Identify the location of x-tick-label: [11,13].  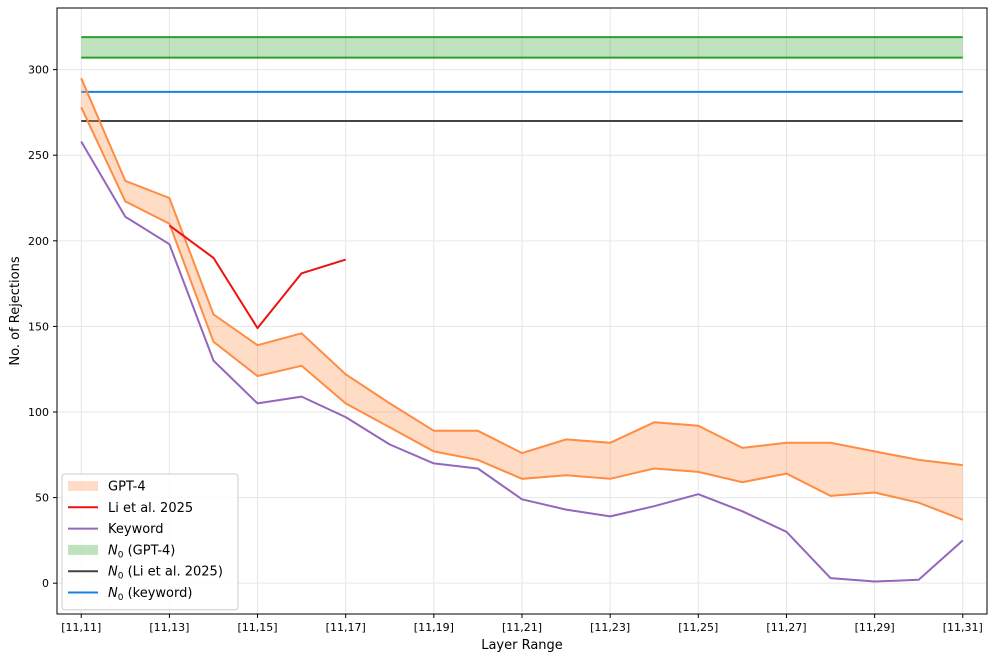
(169, 627).